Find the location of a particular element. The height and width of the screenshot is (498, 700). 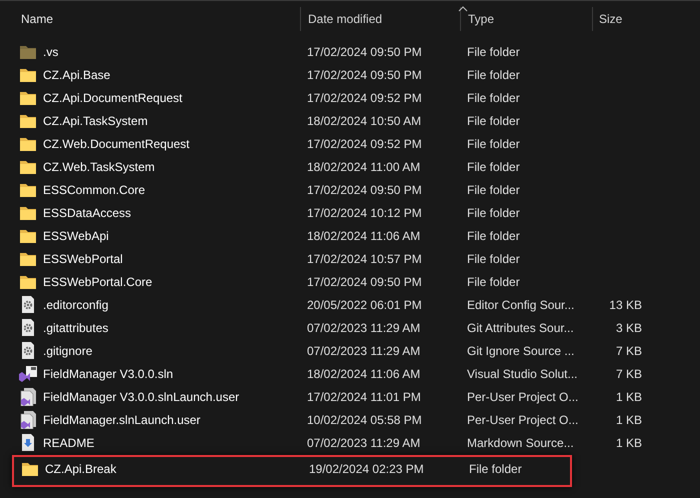

column-header: Size is located at coordinates (610, 19).